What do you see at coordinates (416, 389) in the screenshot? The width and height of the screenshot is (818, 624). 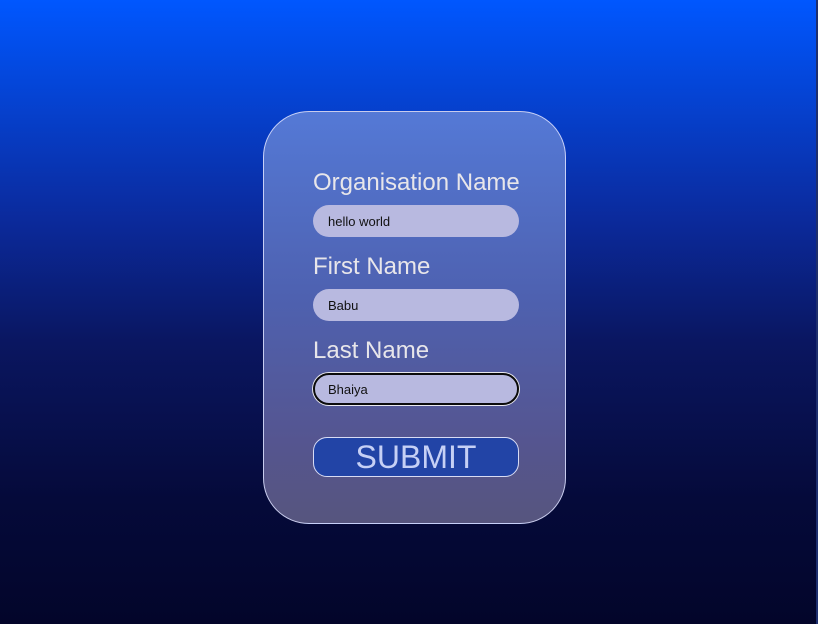 I see `last-name-input` at bounding box center [416, 389].